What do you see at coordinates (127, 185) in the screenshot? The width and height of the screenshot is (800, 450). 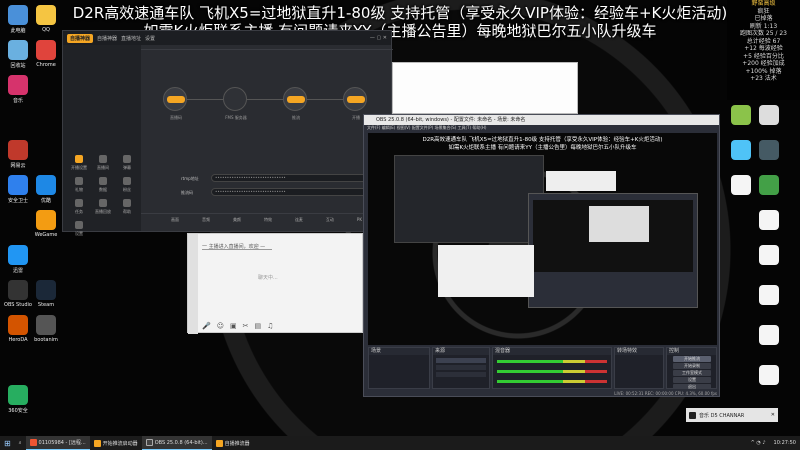 I see `sidebar-item-5: 粉丝` at bounding box center [127, 185].